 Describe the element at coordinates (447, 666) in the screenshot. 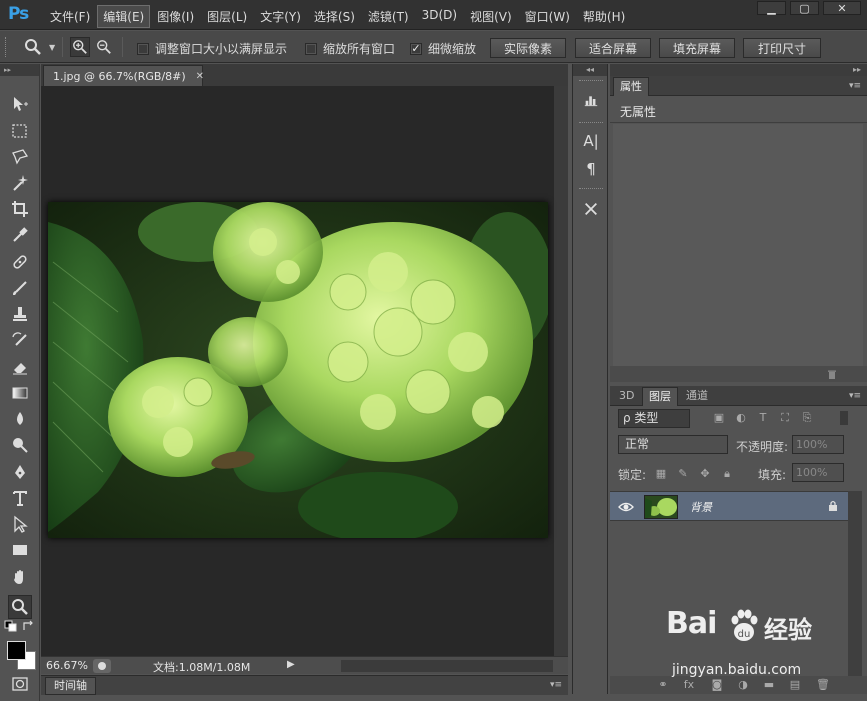

I see `horizontal-scrollbar` at that location.